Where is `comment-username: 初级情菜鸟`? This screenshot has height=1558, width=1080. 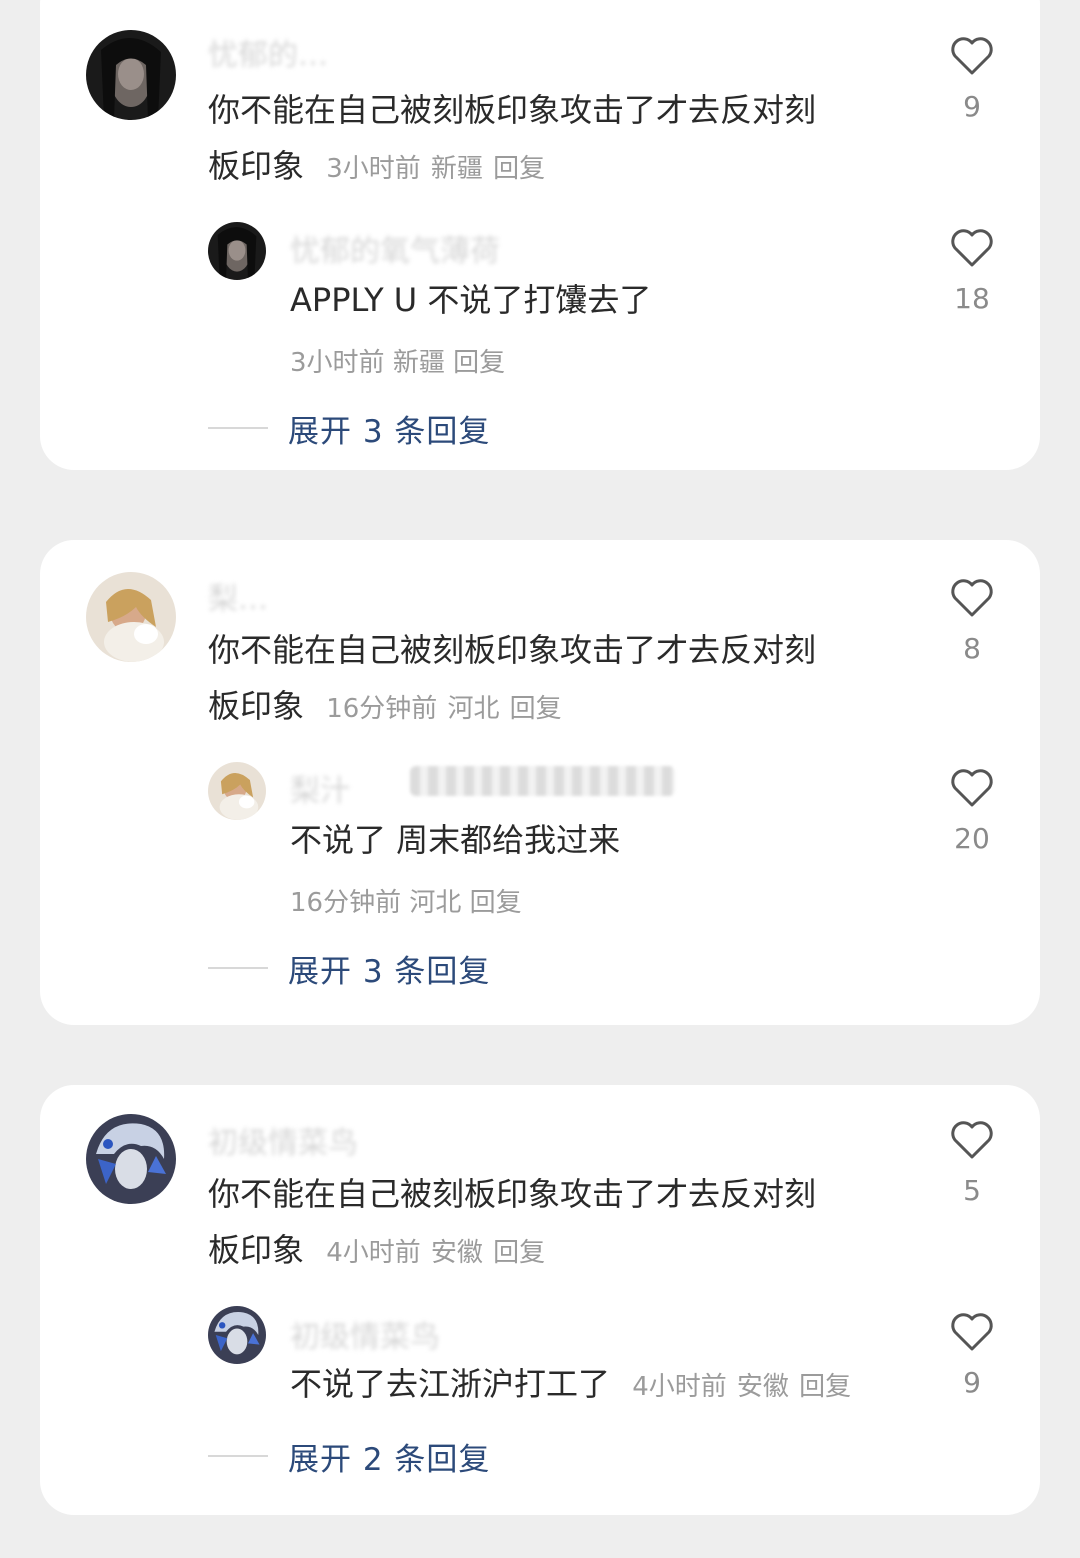
comment-username: 初级情菜鸟 is located at coordinates (283, 1140).